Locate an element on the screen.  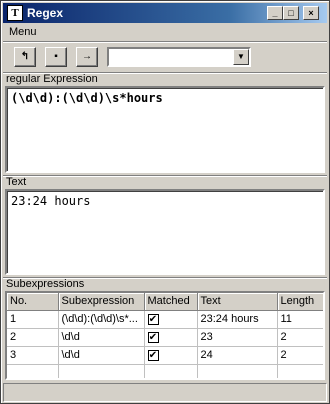
col-header-matched: Matched is located at coordinates (171, 302).